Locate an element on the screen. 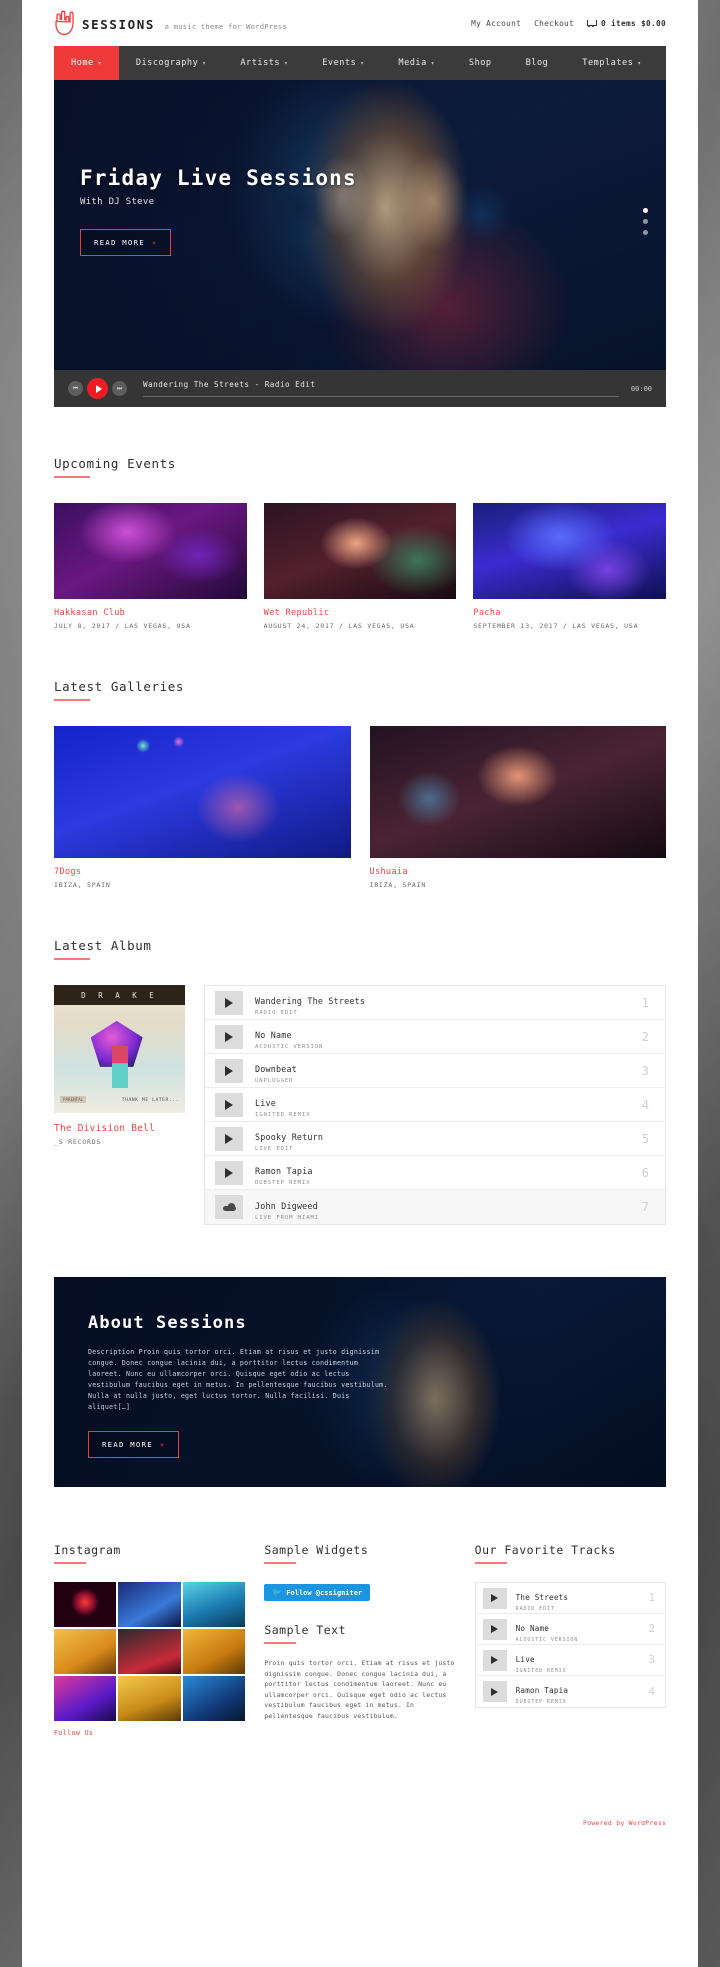 The height and width of the screenshot is (1967, 720). link-my-account: My Account is located at coordinates (496, 23).